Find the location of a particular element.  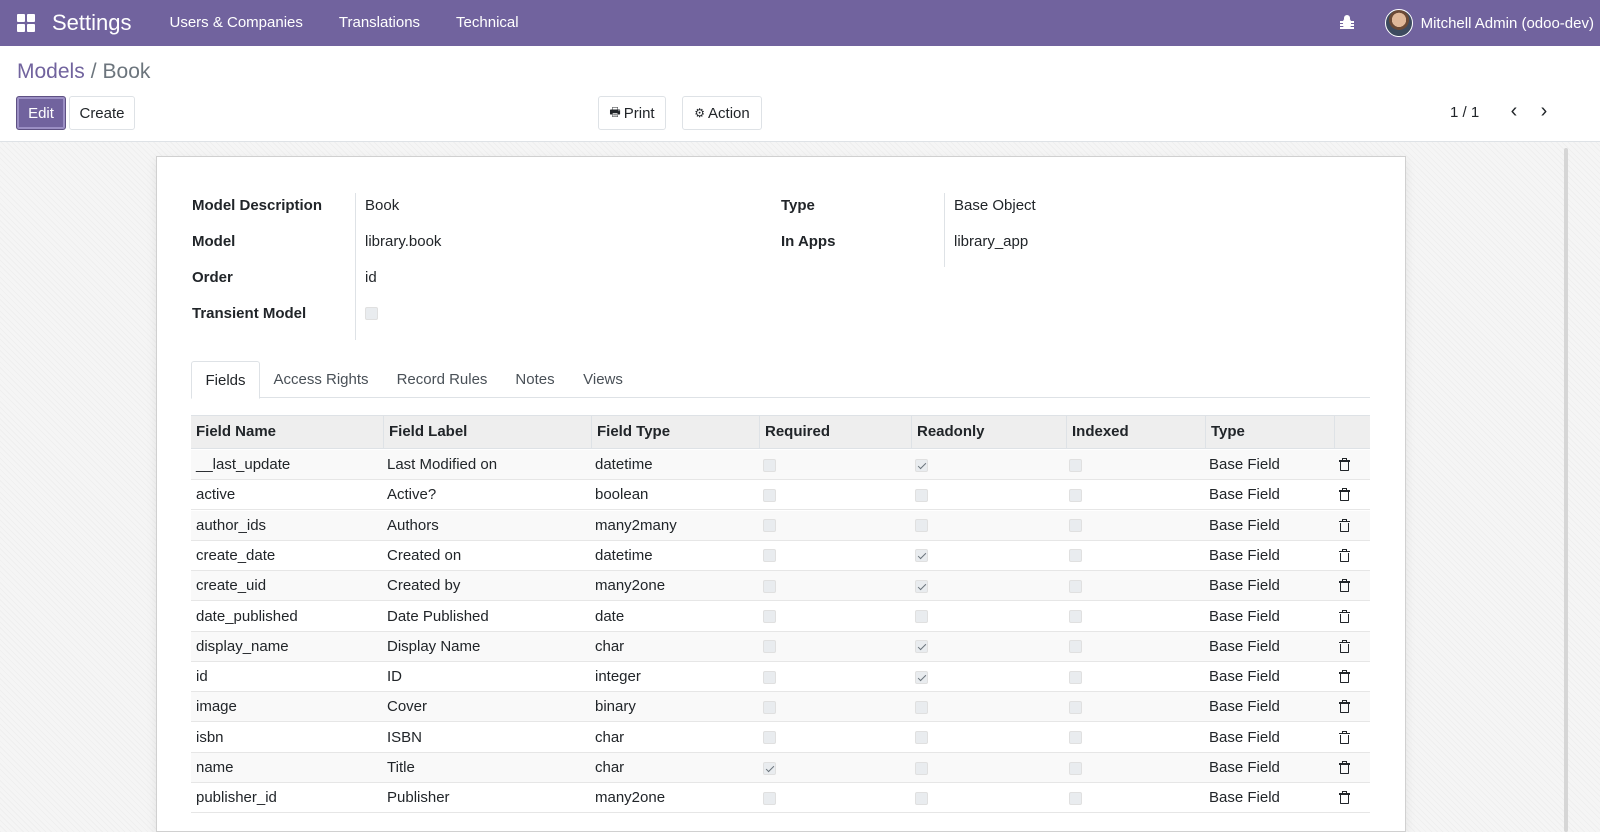

cell-field-label: Date Published is located at coordinates (438, 616).